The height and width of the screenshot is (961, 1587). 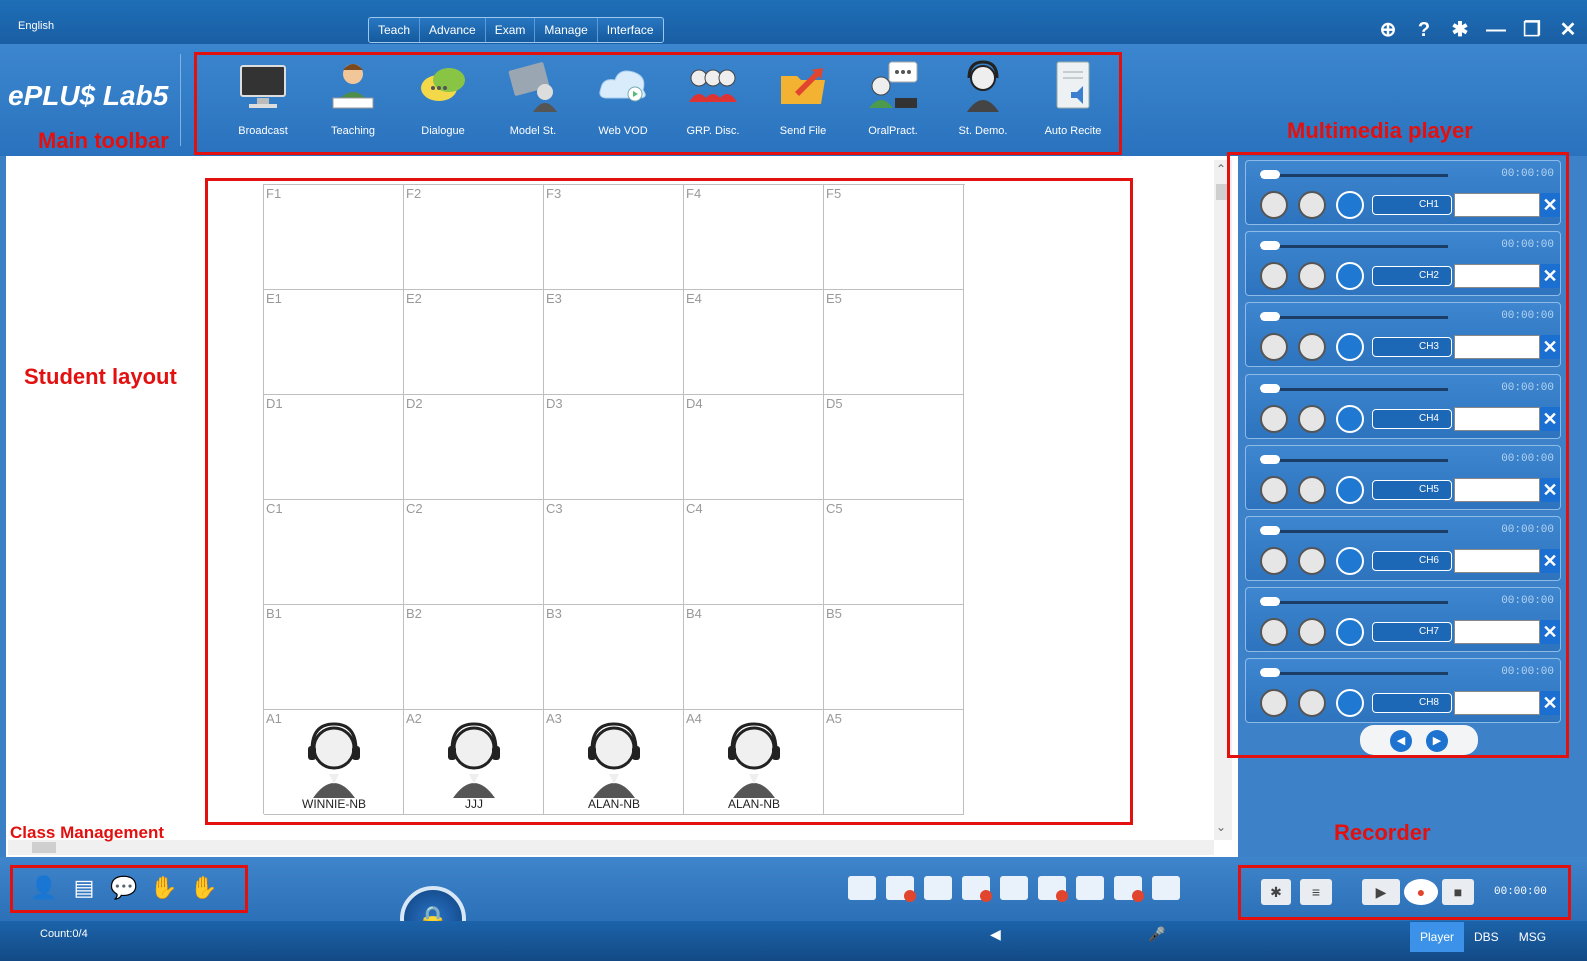 I want to click on seat-cell: F3, so click(x=614, y=237).